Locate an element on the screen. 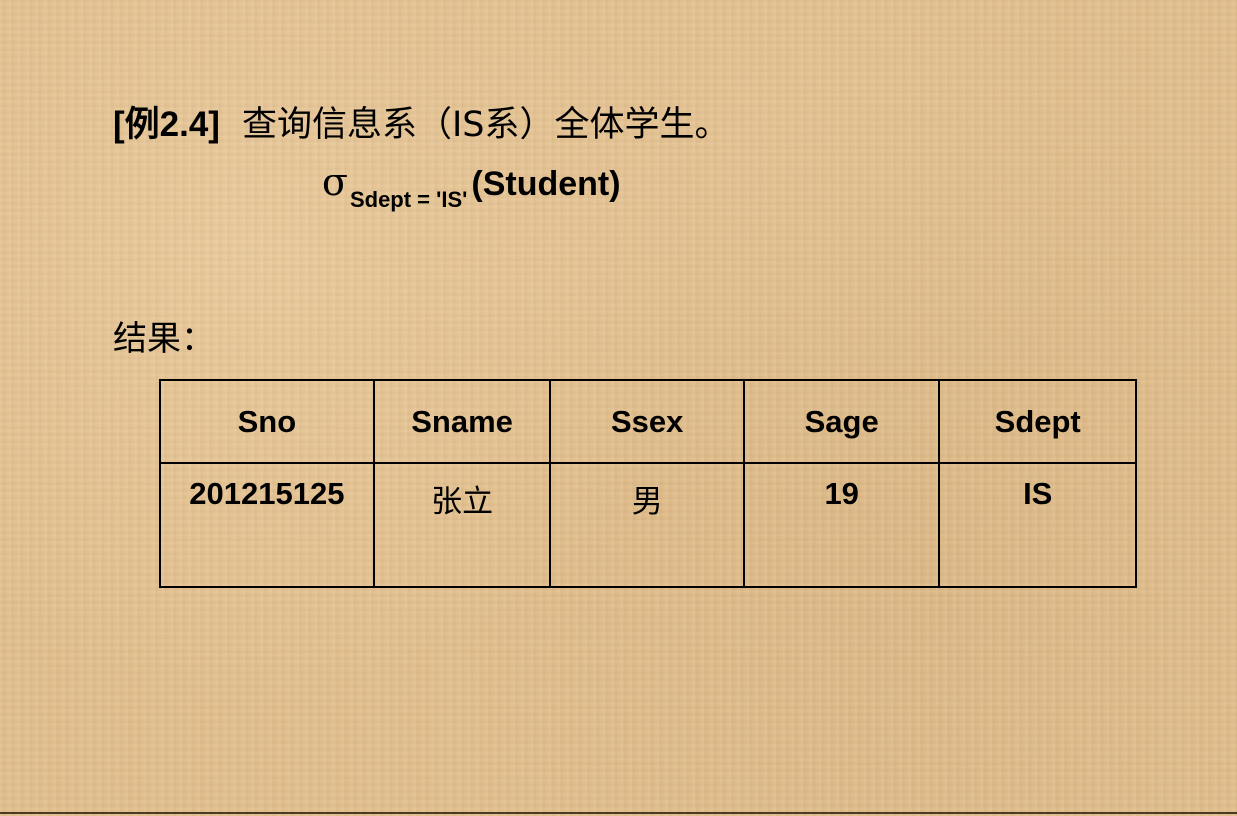  cell-sage: 19 is located at coordinates (841, 525).